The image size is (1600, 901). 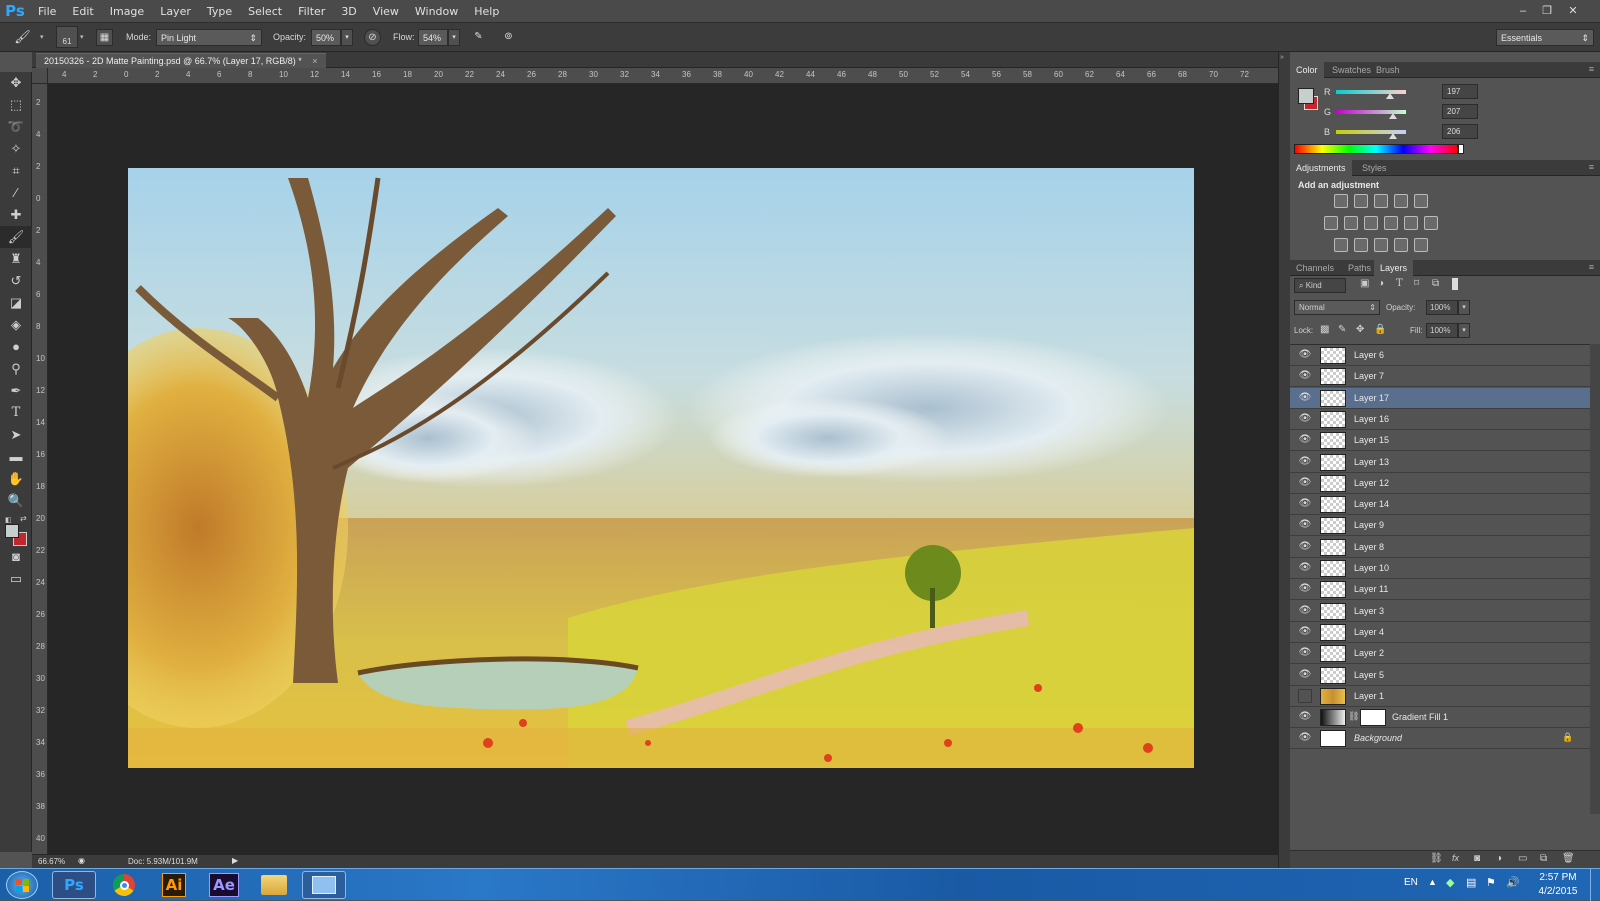 What do you see at coordinates (16, 281) in the screenshot?
I see `history-brush-tool-icon: ↺` at bounding box center [16, 281].